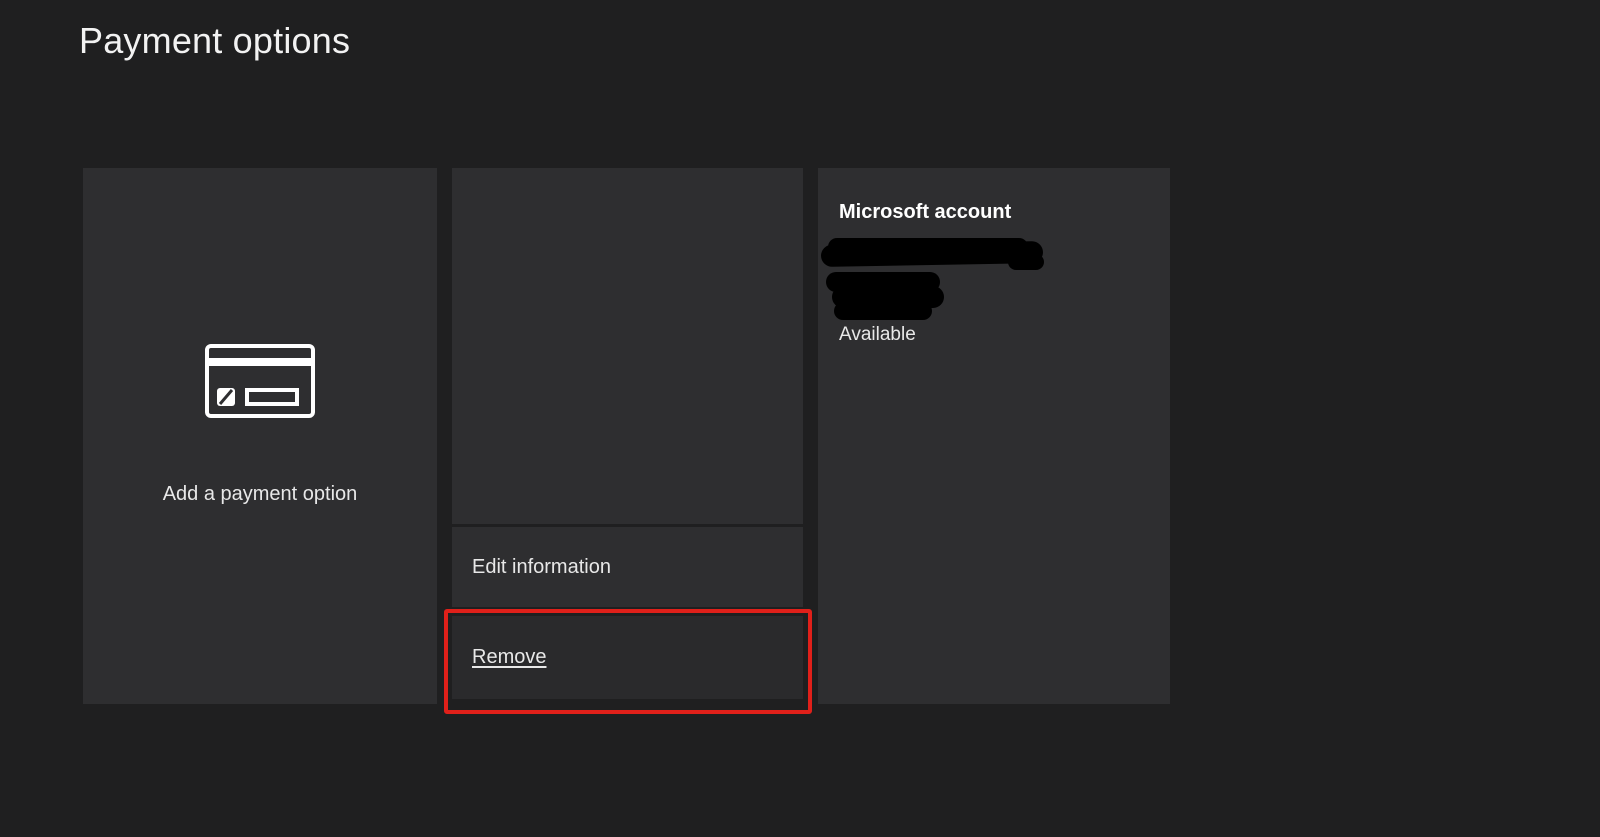  Describe the element at coordinates (627, 346) in the screenshot. I see `payment-card-tile` at that location.